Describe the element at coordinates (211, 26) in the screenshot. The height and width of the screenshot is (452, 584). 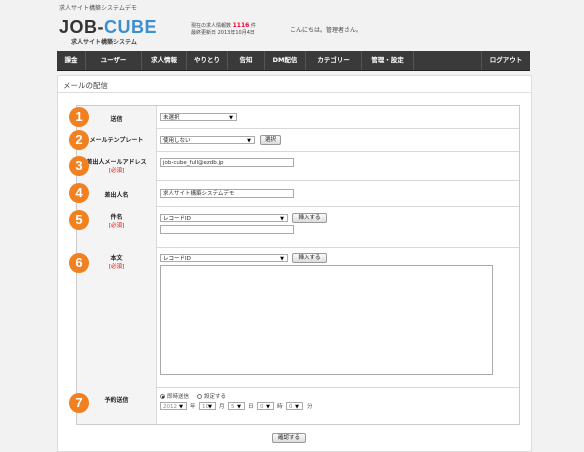
I see `jobs-label: 現在の求人情報数` at that location.